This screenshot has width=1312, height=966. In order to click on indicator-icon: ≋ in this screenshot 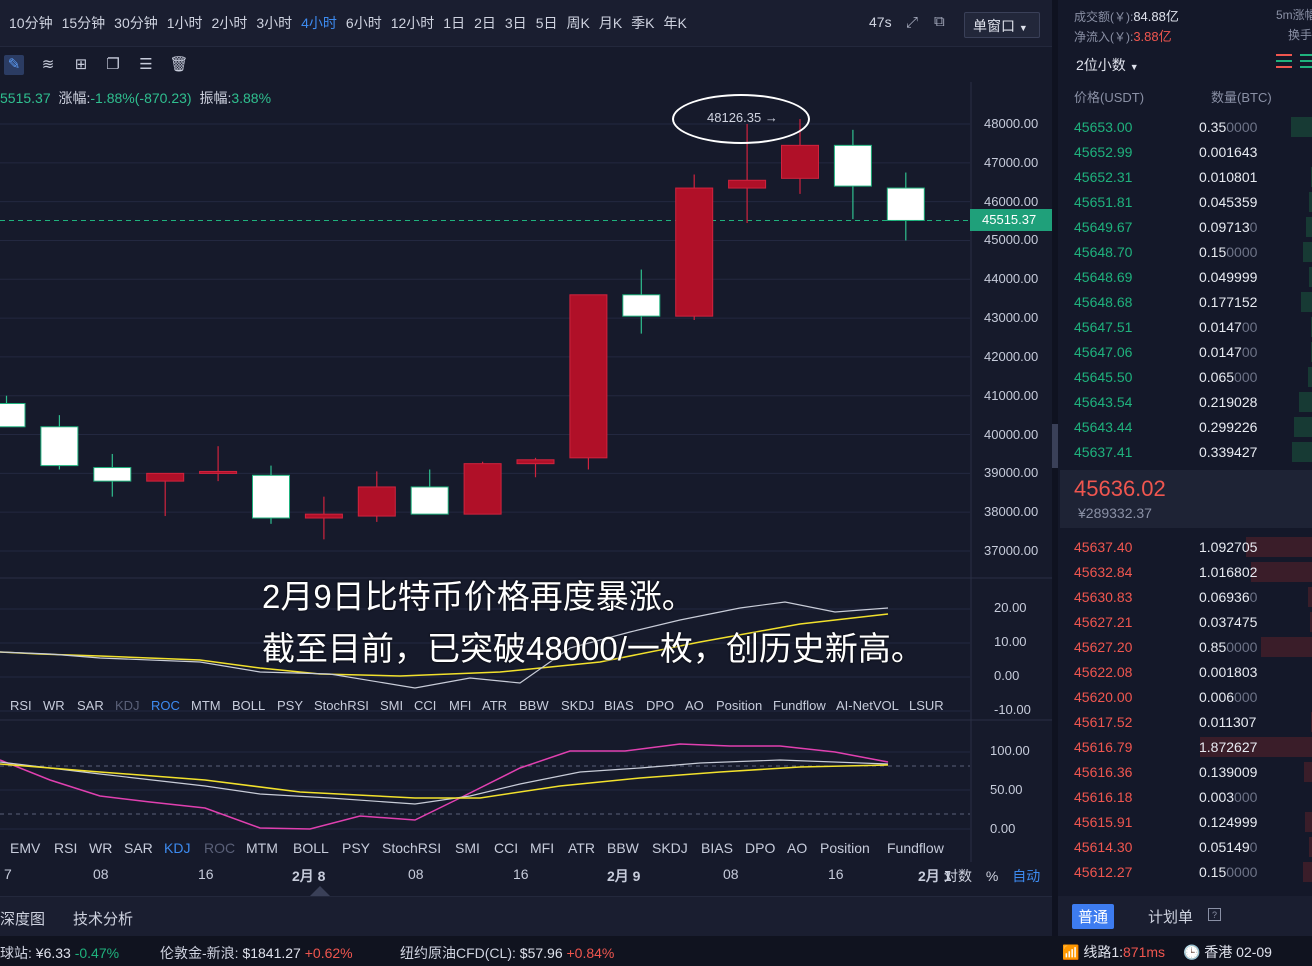, I will do `click(48, 65)`.